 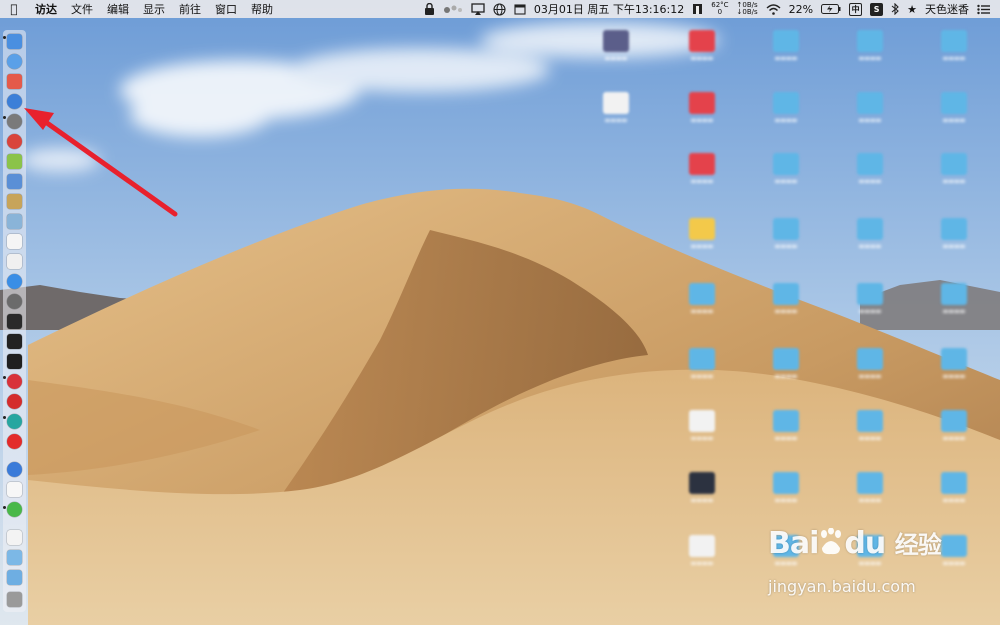 I want to click on watermark-brand-c: 经验, so click(x=918, y=545).